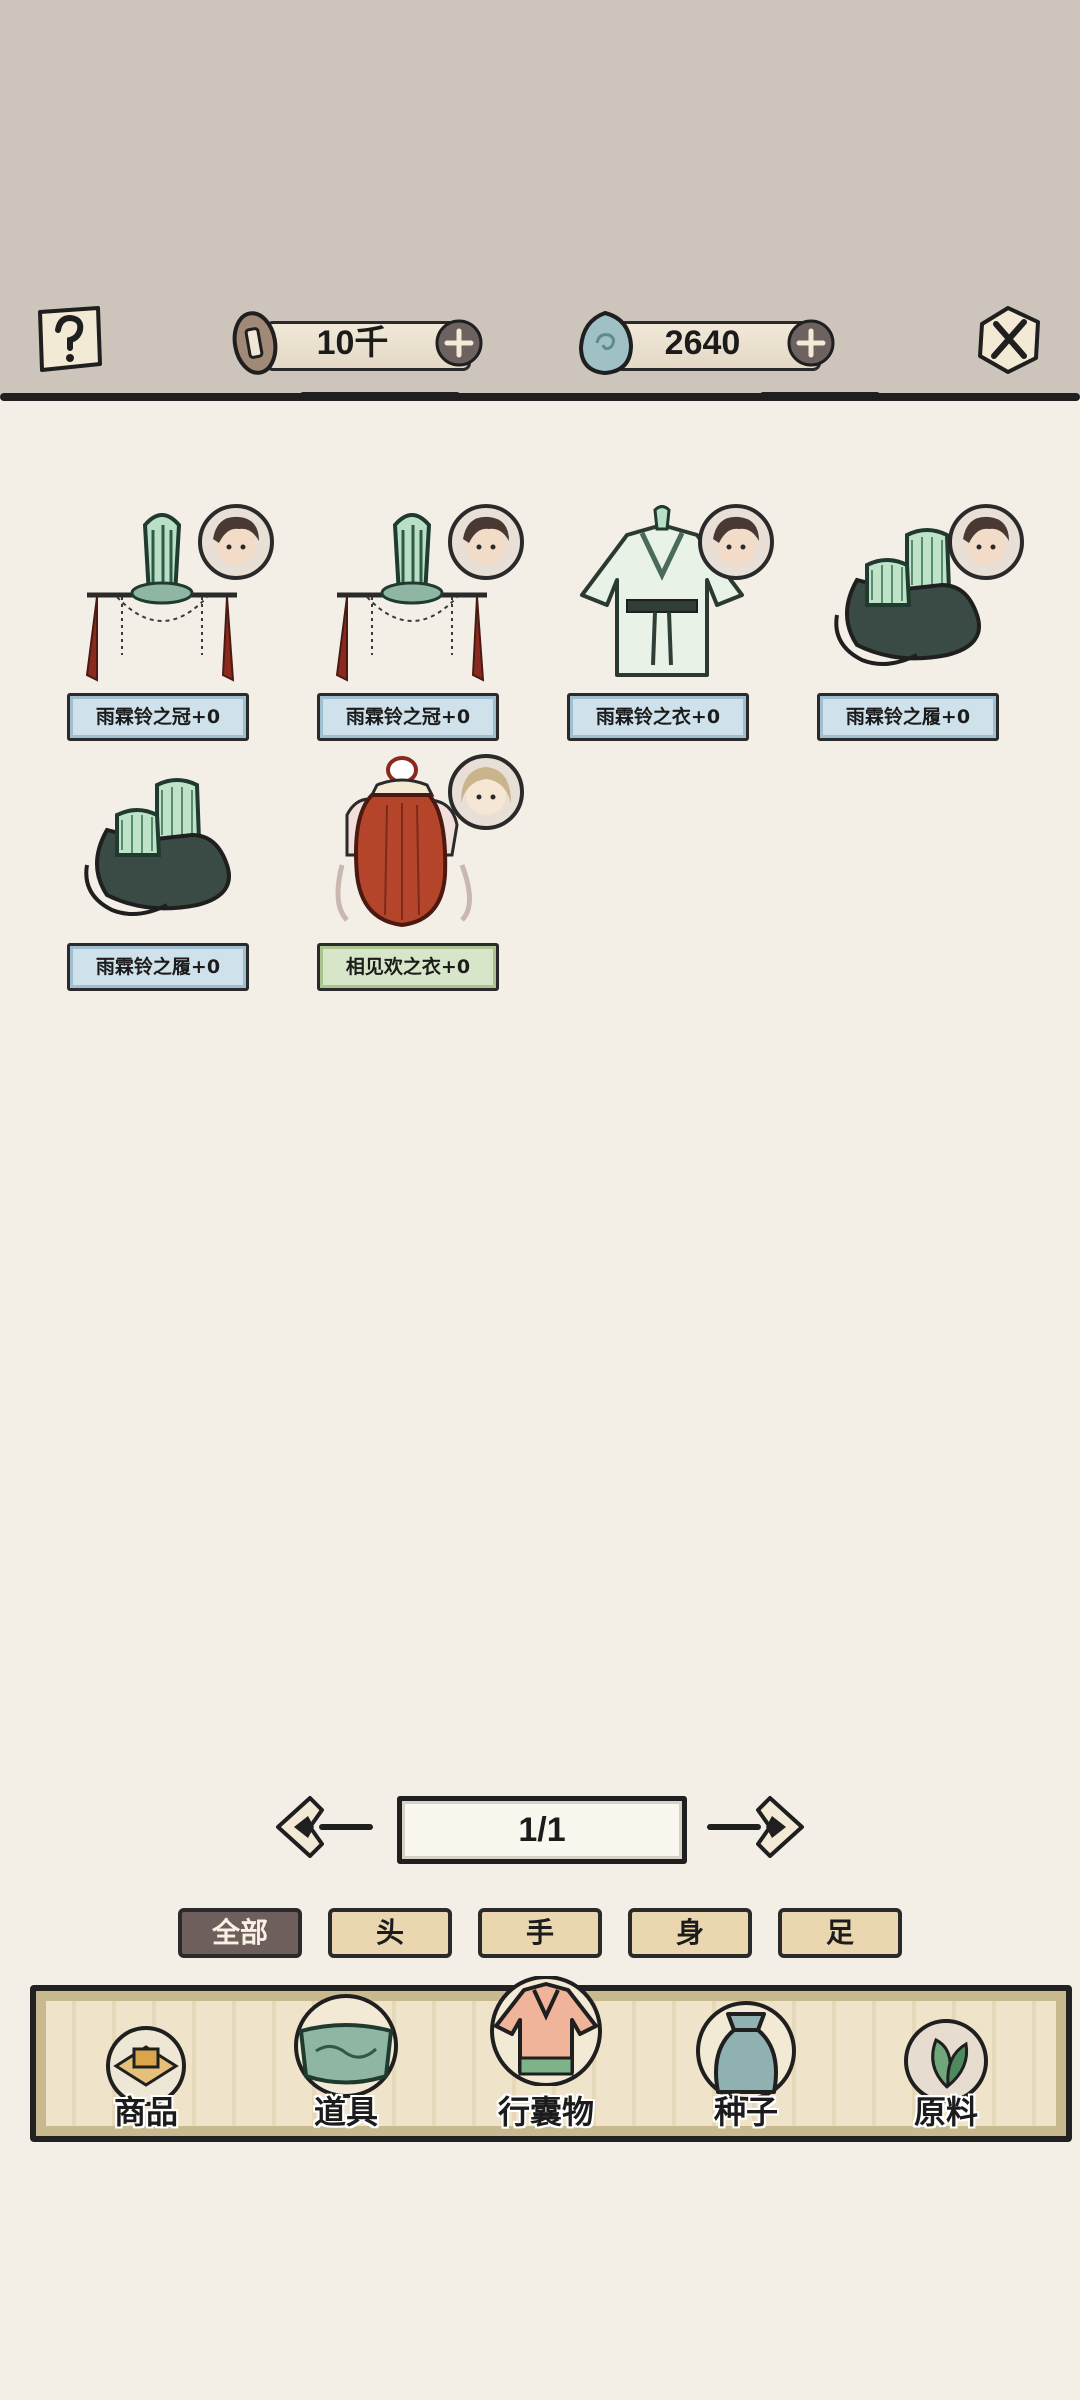  I want to click on jade-stone-icon, so click(606, 343).